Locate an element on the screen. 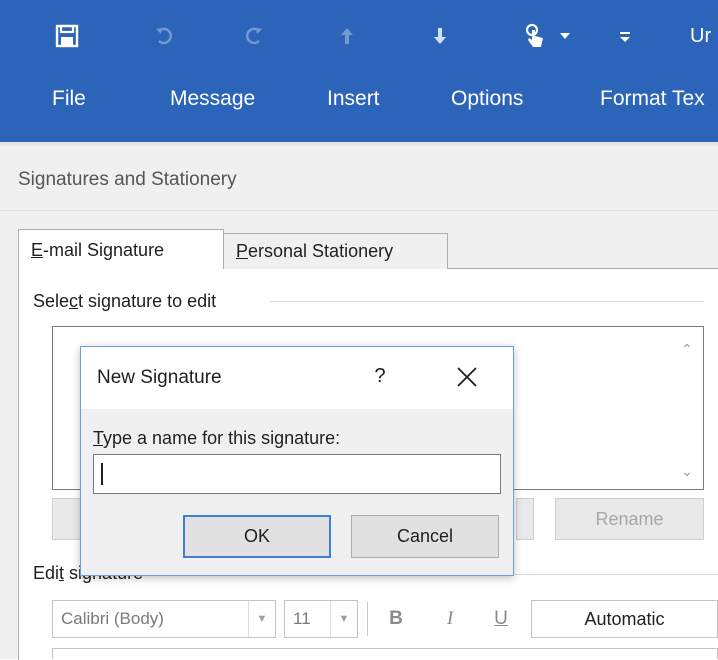 The height and width of the screenshot is (660, 718). font-size-select: 11 ▼ is located at coordinates (321, 619).